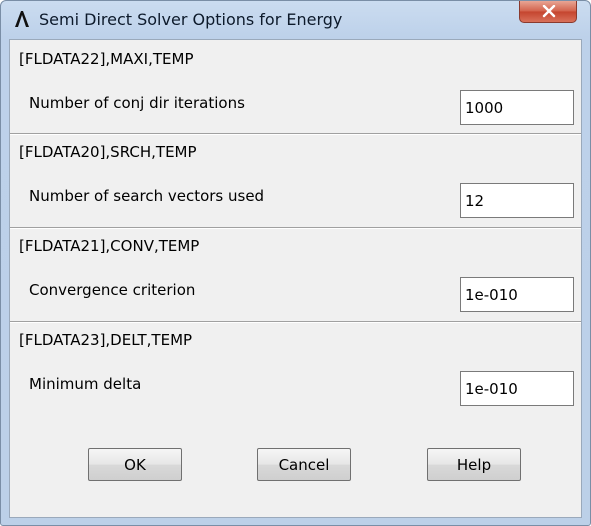 This screenshot has width=591, height=526. I want to click on close-icon, so click(549, 11).